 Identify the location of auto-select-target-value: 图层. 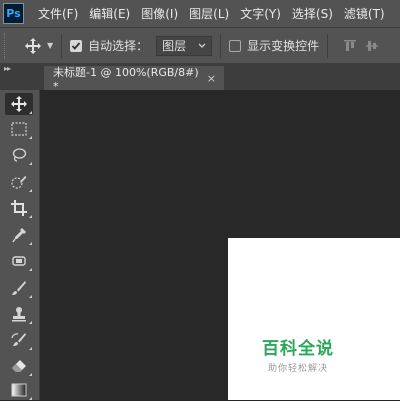
(174, 46).